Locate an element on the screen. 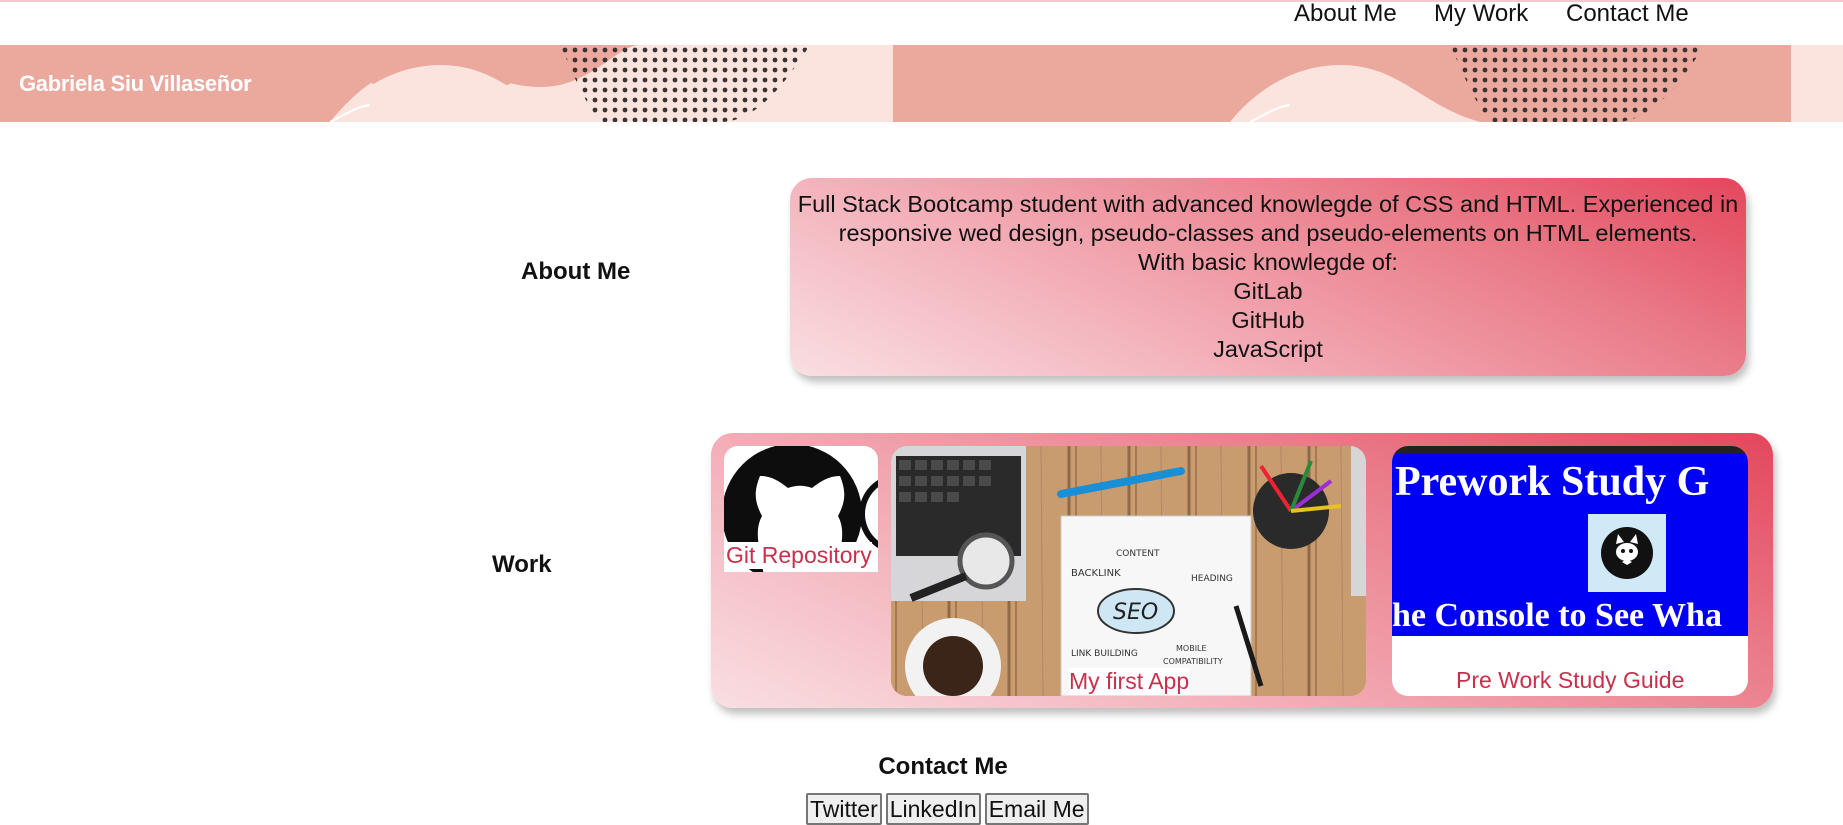  hero-pattern is located at coordinates (921, 83).